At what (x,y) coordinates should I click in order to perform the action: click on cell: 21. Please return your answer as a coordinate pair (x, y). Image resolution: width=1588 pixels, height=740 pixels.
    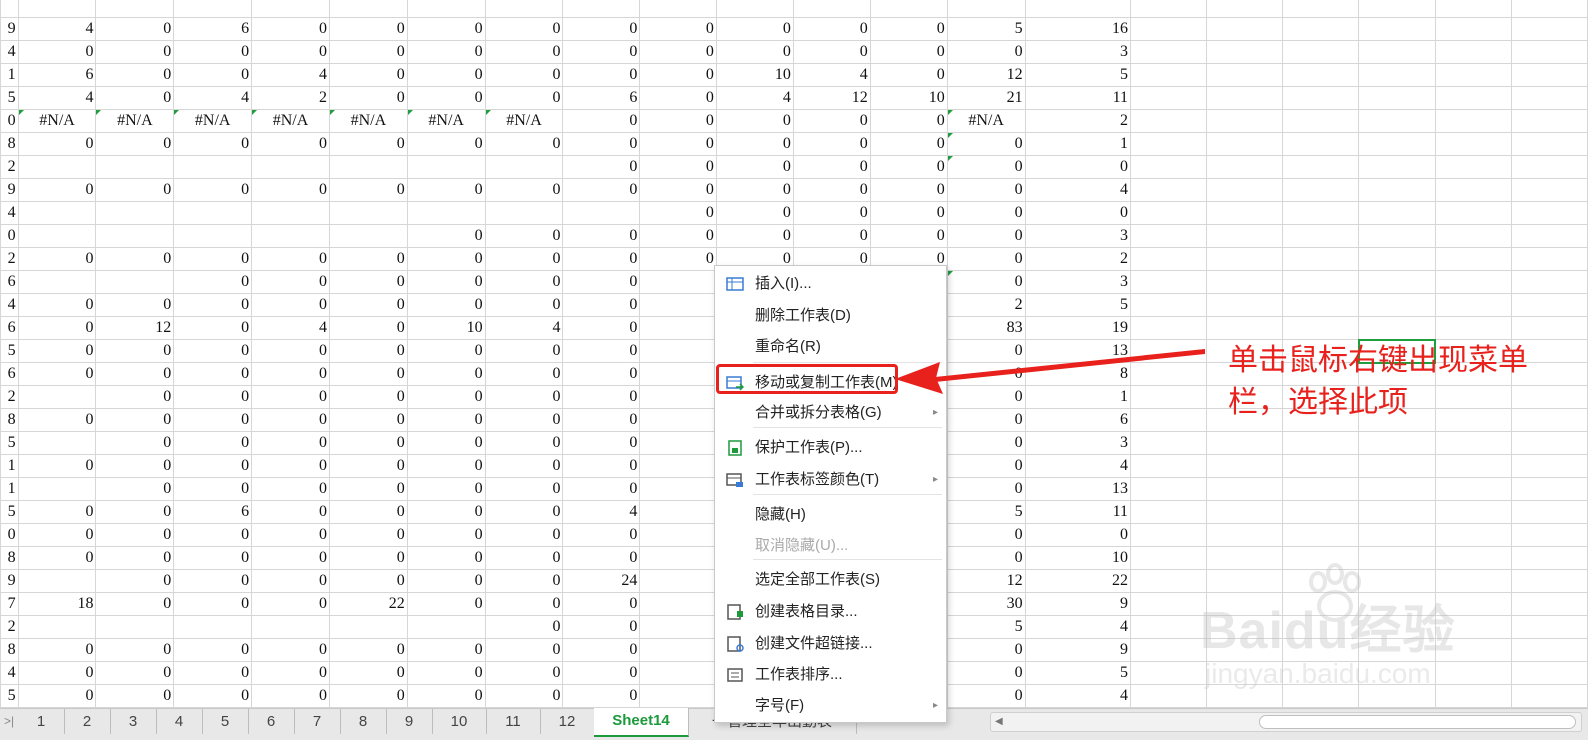
    Looking at the image, I should click on (986, 98).